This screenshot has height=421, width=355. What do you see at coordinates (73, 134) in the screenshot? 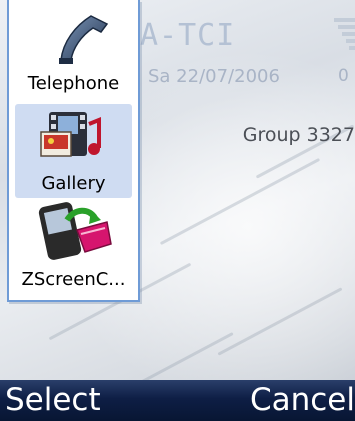
I see `gallery-icon` at bounding box center [73, 134].